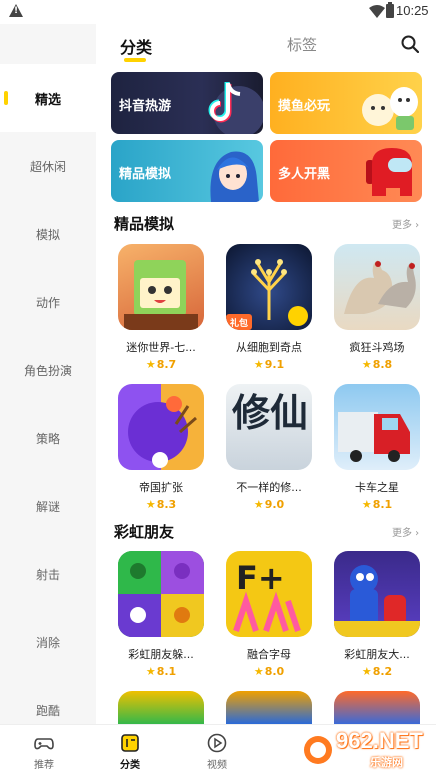 The image size is (436, 775). I want to click on nav-category: 分类, so click(130, 750).